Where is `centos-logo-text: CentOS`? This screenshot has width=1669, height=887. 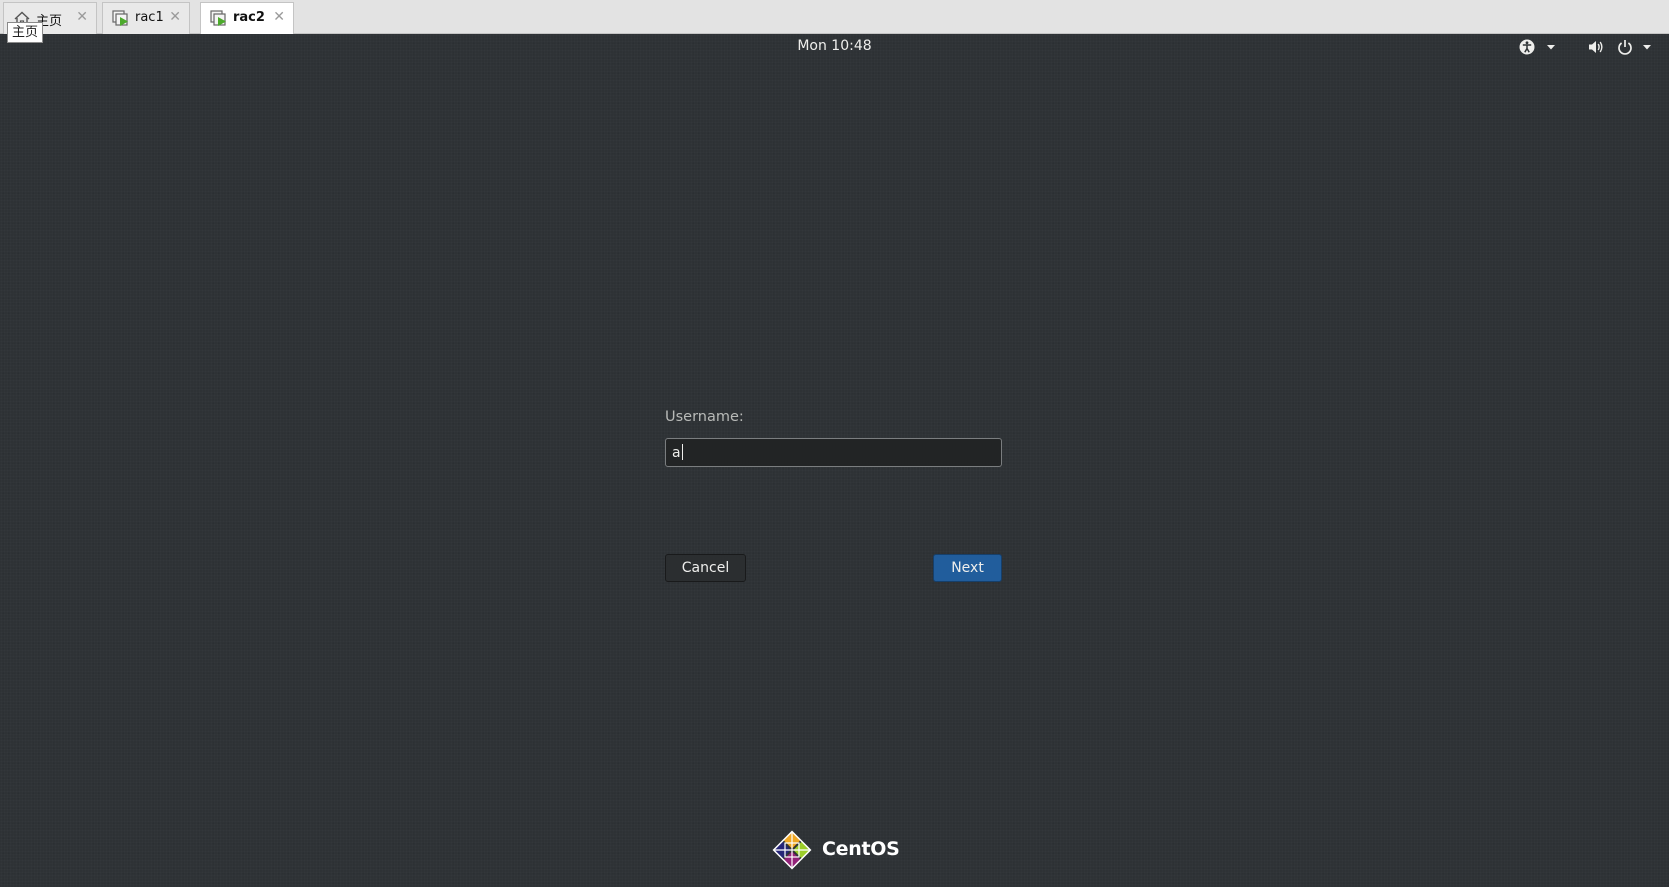
centos-logo-text: CentOS is located at coordinates (861, 849).